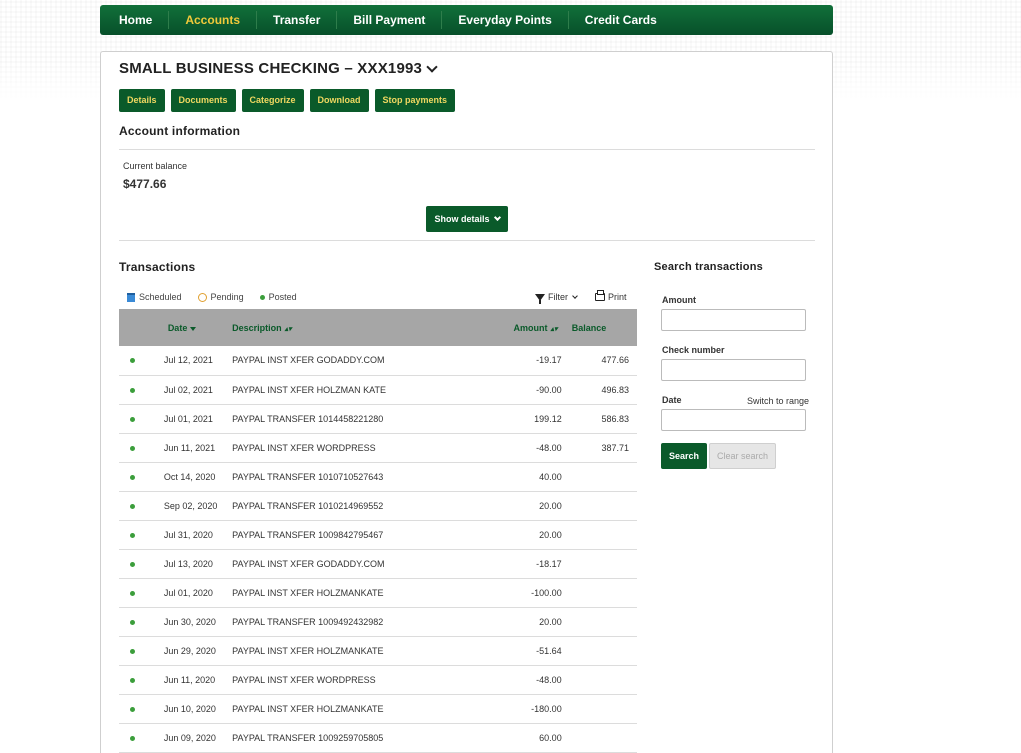 This screenshot has width=1021, height=753. Describe the element at coordinates (131, 297) in the screenshot. I see `calendar-icon` at that location.